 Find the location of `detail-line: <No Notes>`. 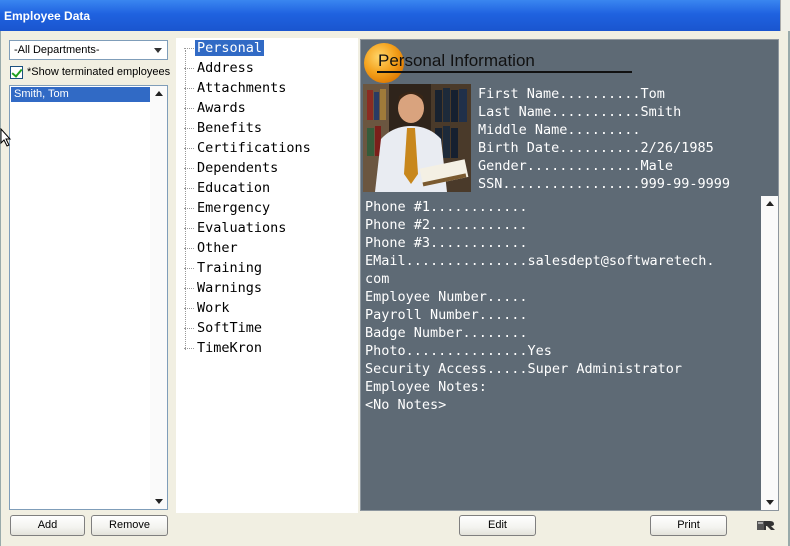

detail-line: <No Notes> is located at coordinates (406, 405).